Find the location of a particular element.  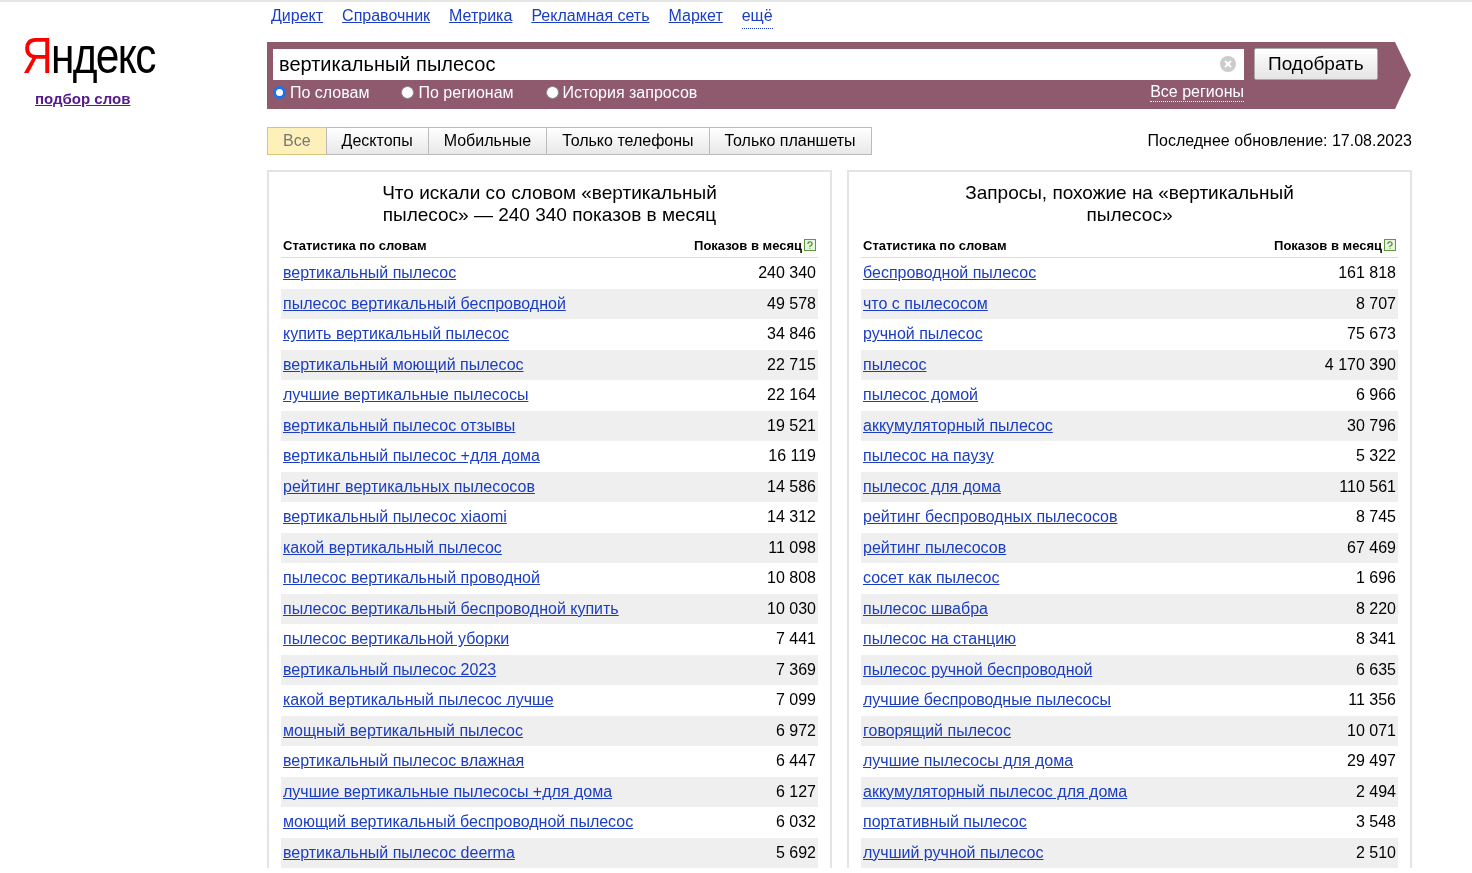

column-header: Показов в месяц is located at coordinates (748, 245).